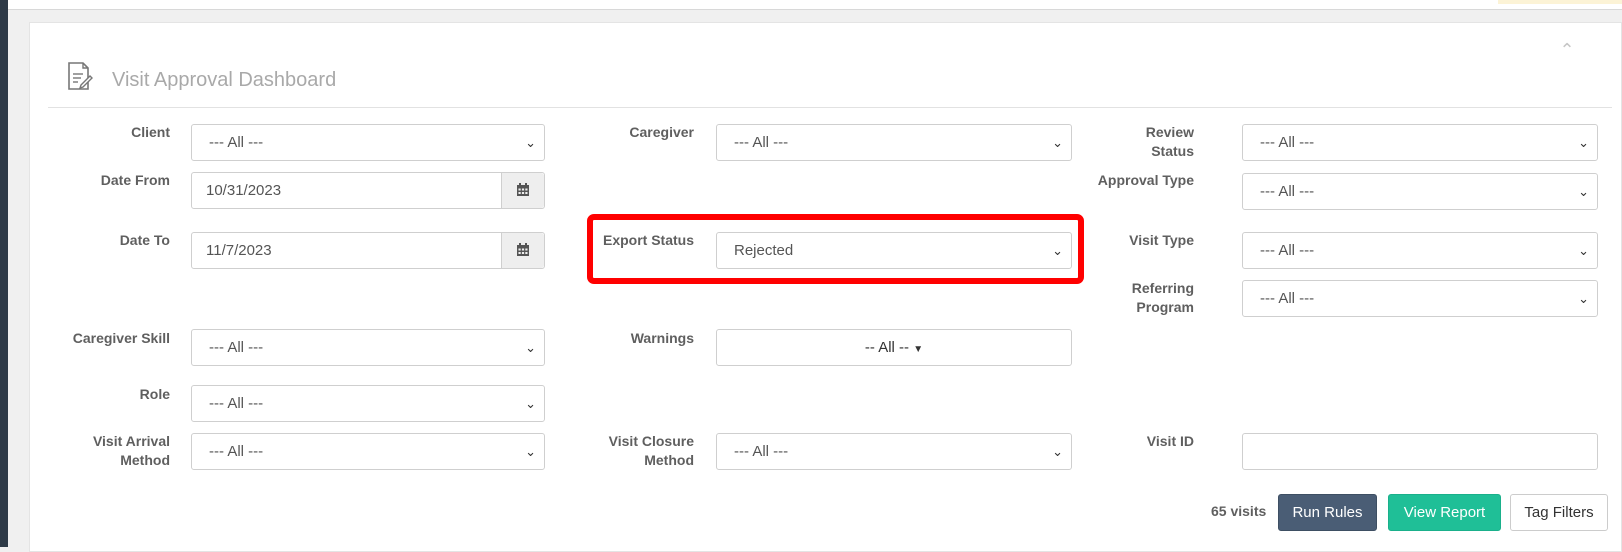 The width and height of the screenshot is (1622, 552). What do you see at coordinates (662, 338) in the screenshot?
I see `warnings-label: Warnings` at bounding box center [662, 338].